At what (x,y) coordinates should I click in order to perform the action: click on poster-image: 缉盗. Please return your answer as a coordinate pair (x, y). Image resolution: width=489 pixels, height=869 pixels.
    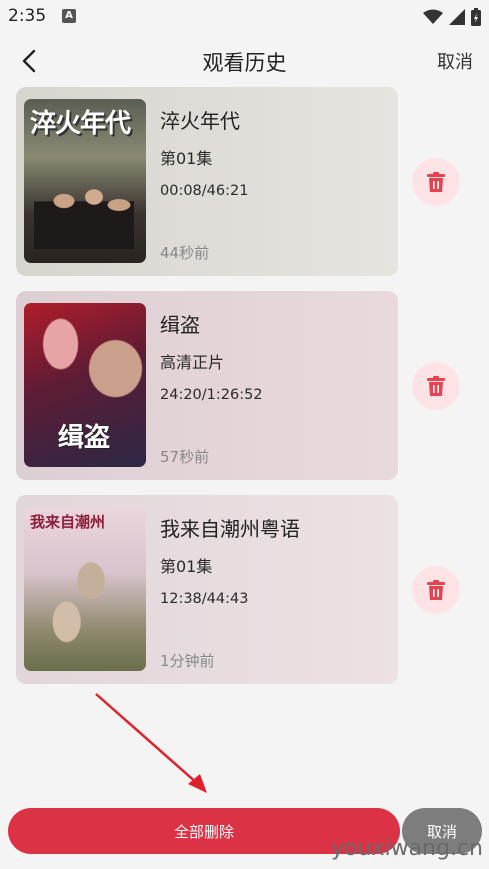
    Looking at the image, I should click on (85, 385).